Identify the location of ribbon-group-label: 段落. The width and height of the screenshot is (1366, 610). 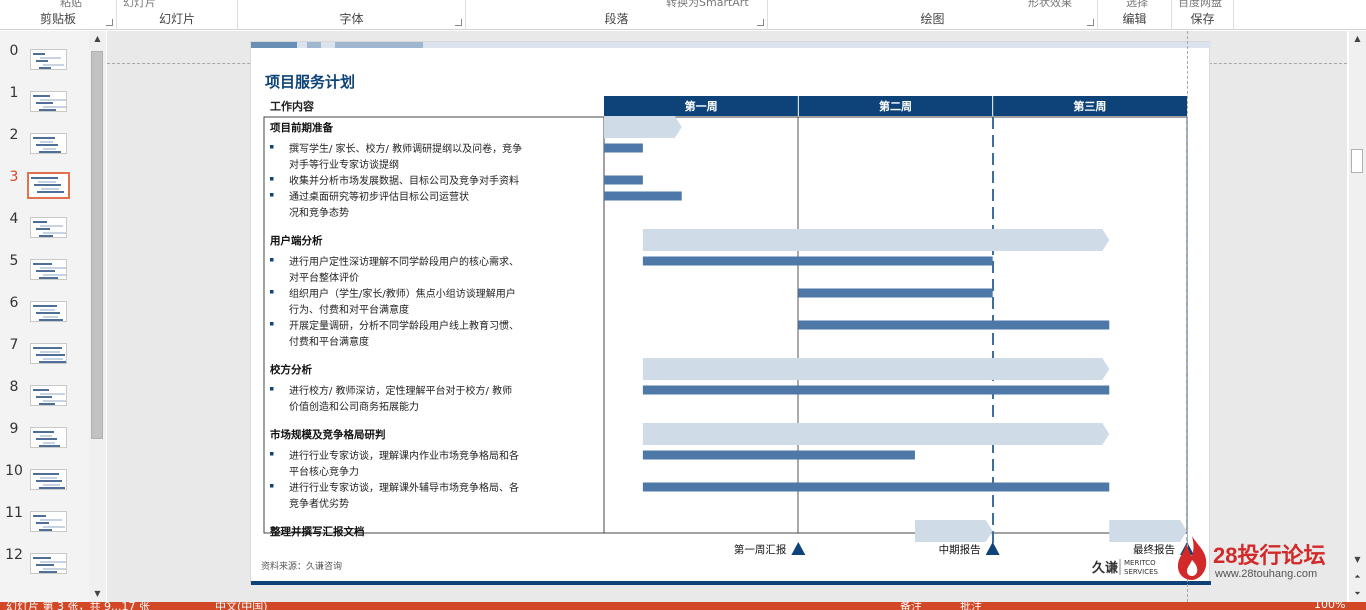
(616, 19).